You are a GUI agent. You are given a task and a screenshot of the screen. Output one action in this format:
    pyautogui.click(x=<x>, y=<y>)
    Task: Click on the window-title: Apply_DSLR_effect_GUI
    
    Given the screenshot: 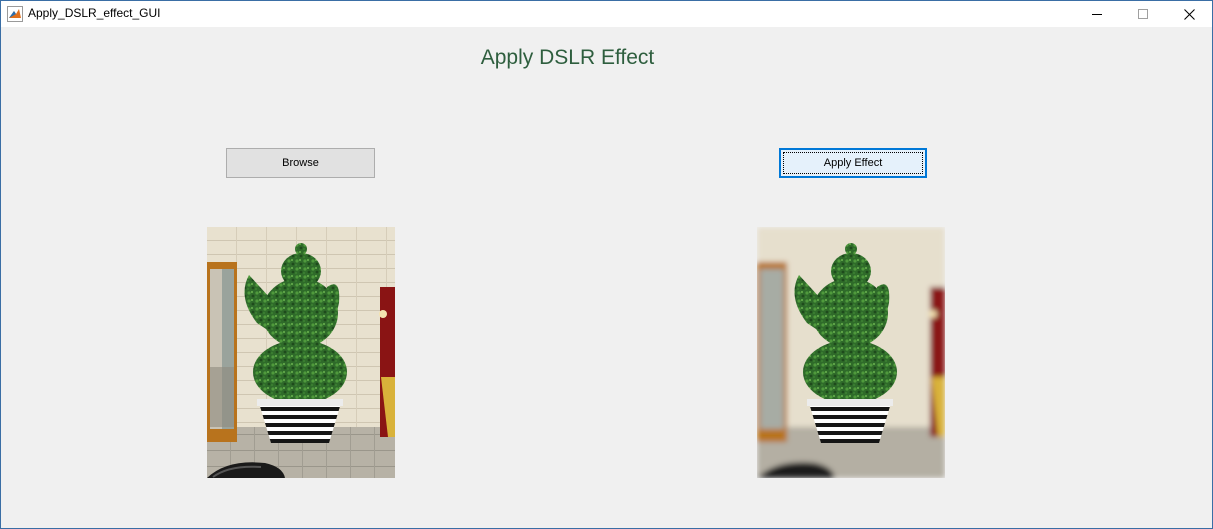 What is the action you would take?
    pyautogui.click(x=94, y=13)
    